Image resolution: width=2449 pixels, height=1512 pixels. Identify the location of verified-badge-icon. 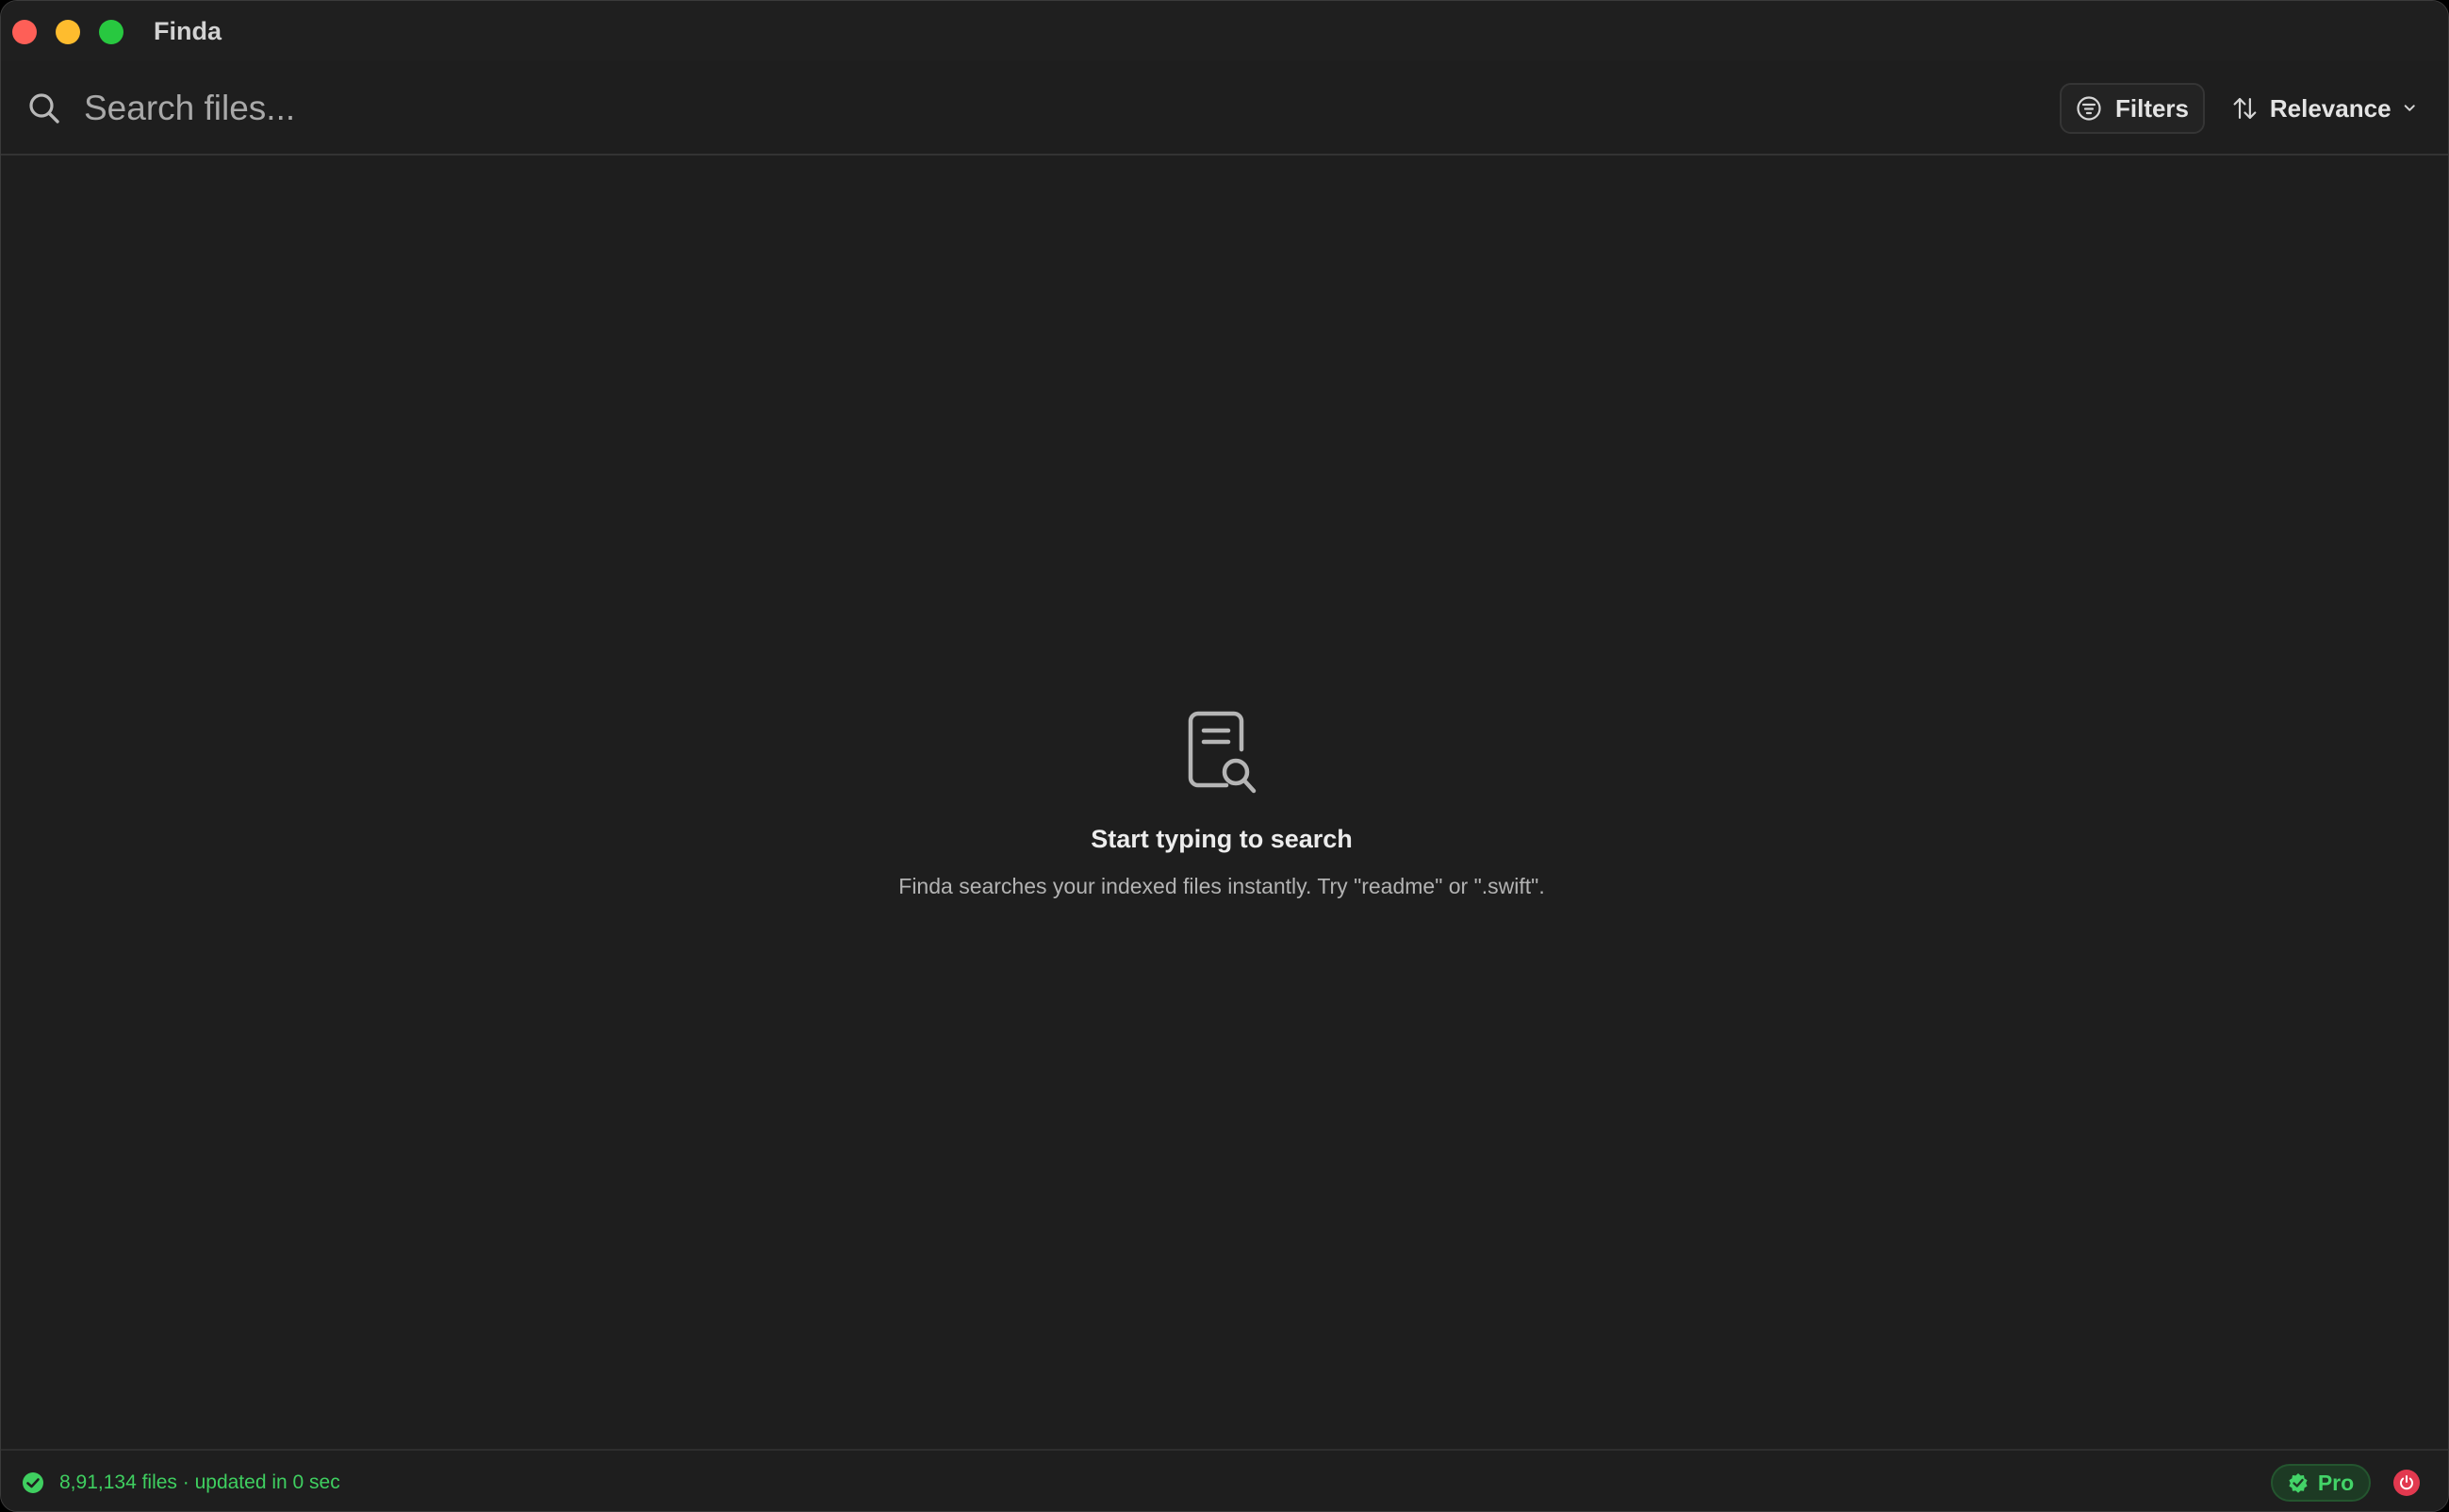
(2299, 1483).